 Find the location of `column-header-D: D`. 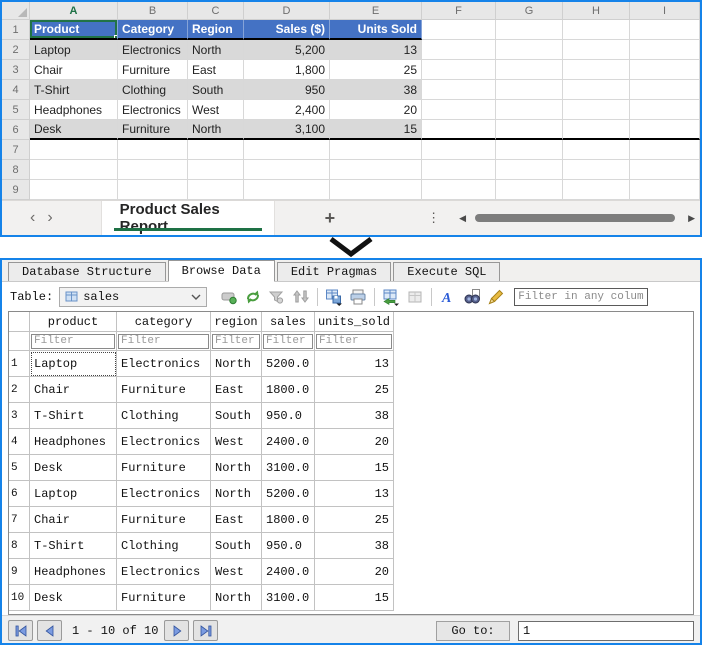

column-header-D: D is located at coordinates (287, 11).